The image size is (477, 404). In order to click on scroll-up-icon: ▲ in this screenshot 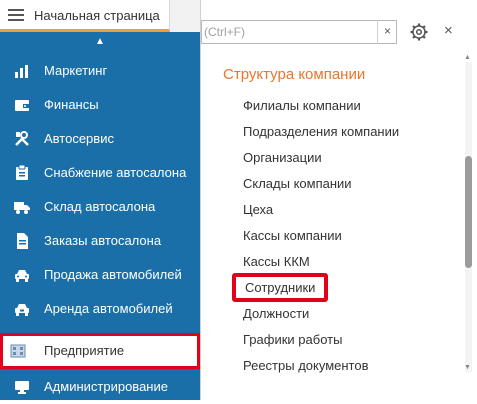, I will do `click(467, 57)`.